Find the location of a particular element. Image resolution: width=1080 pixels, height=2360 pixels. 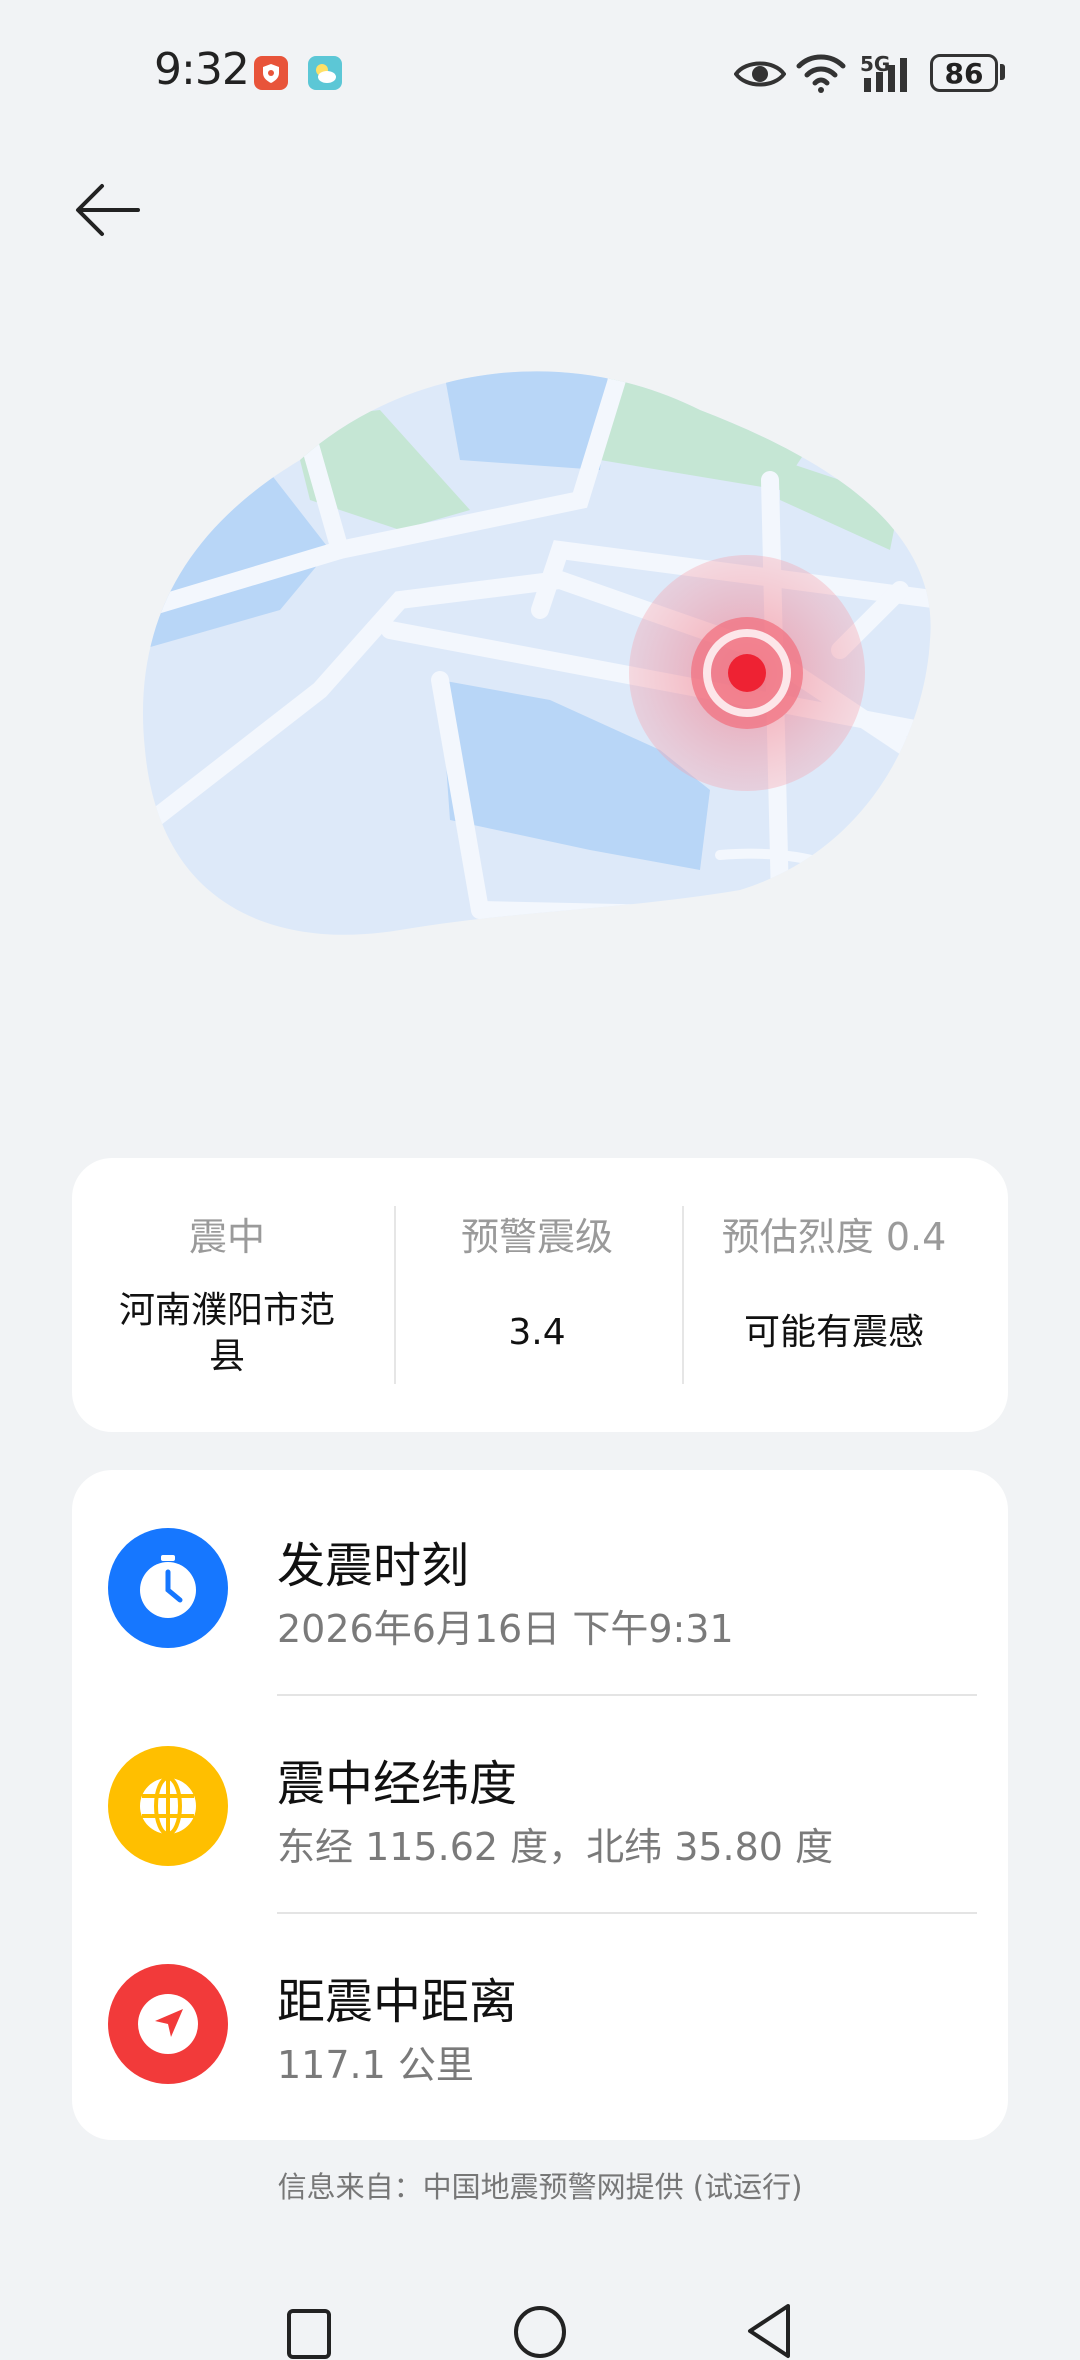

detail-value: 117.1 公里 is located at coordinates (375, 2065).